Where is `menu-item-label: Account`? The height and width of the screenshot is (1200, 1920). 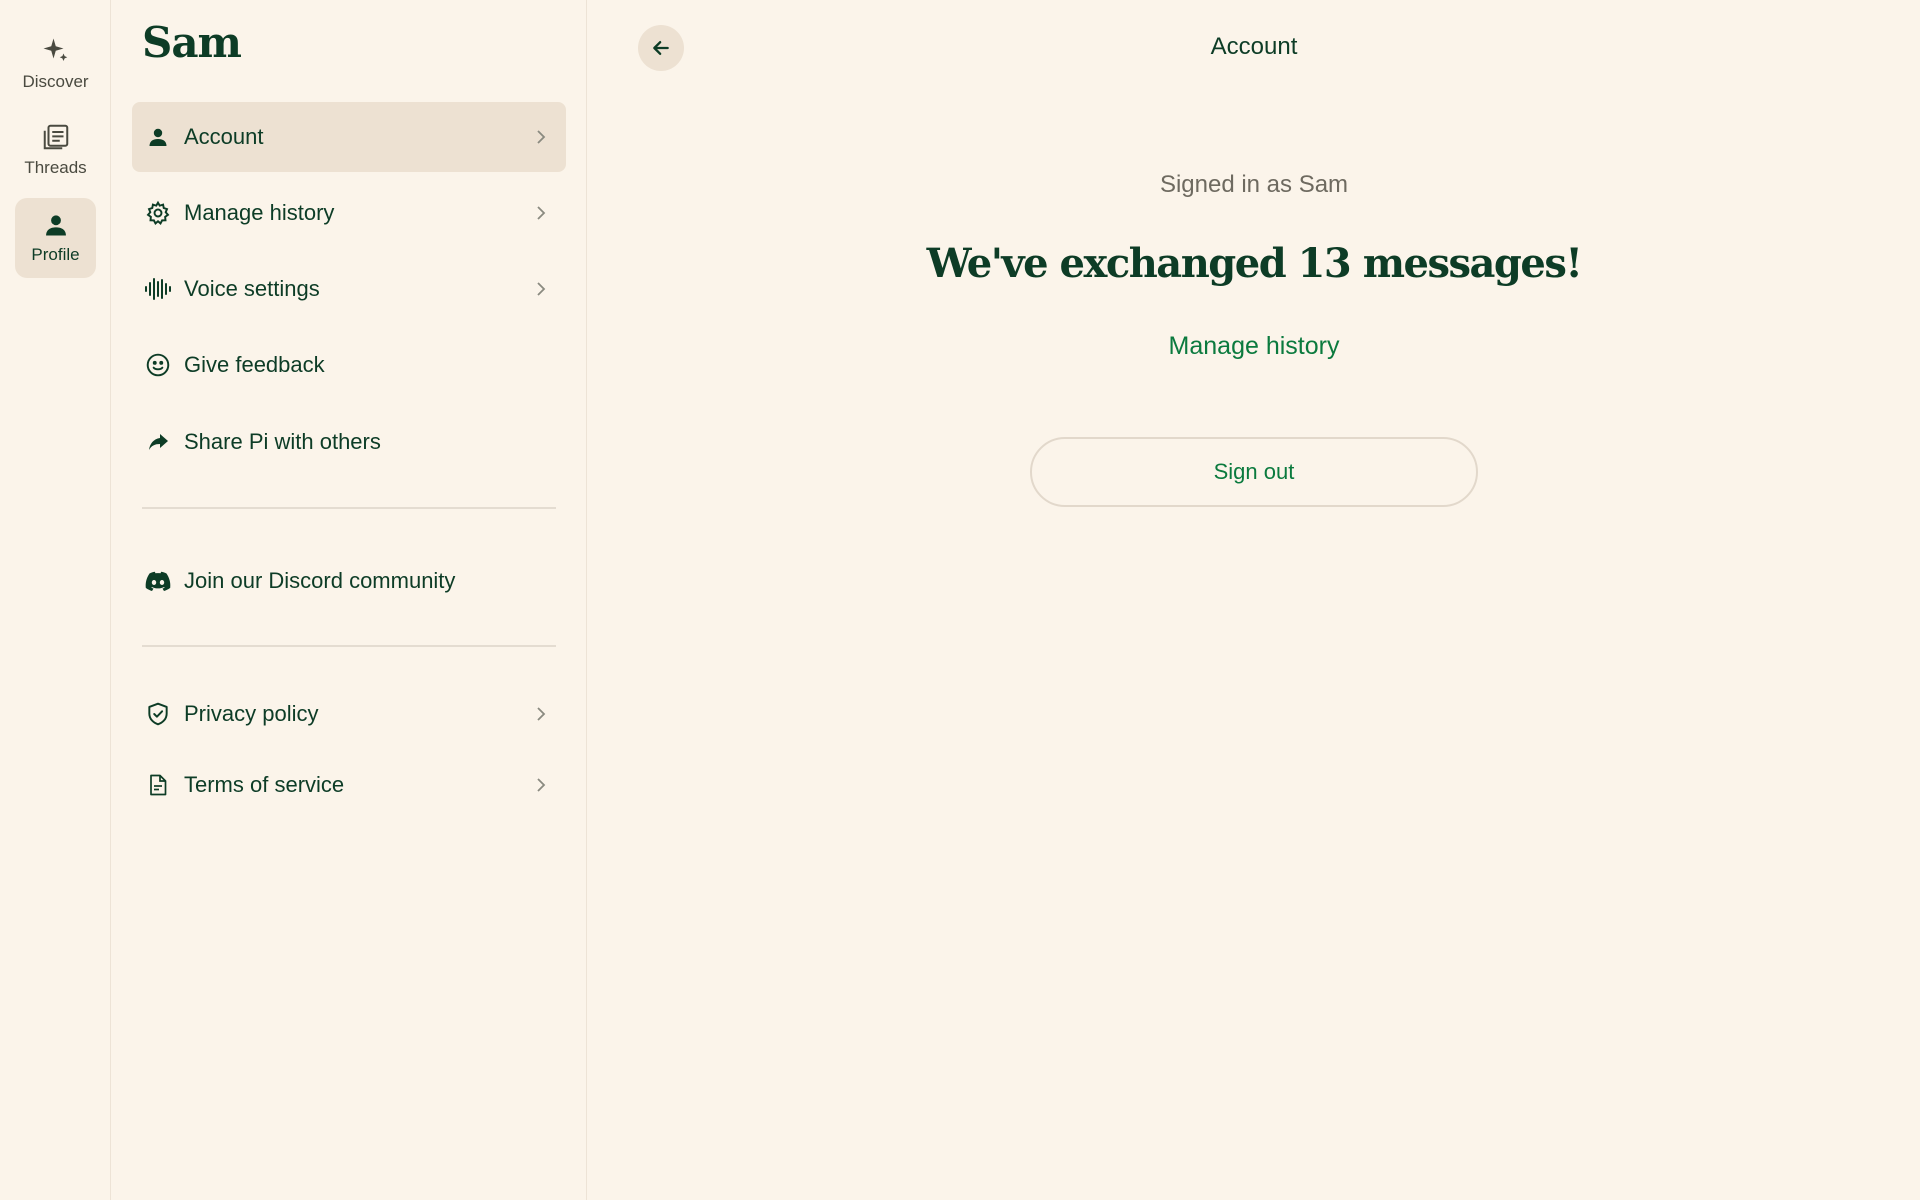
menu-item-label: Account is located at coordinates (224, 136).